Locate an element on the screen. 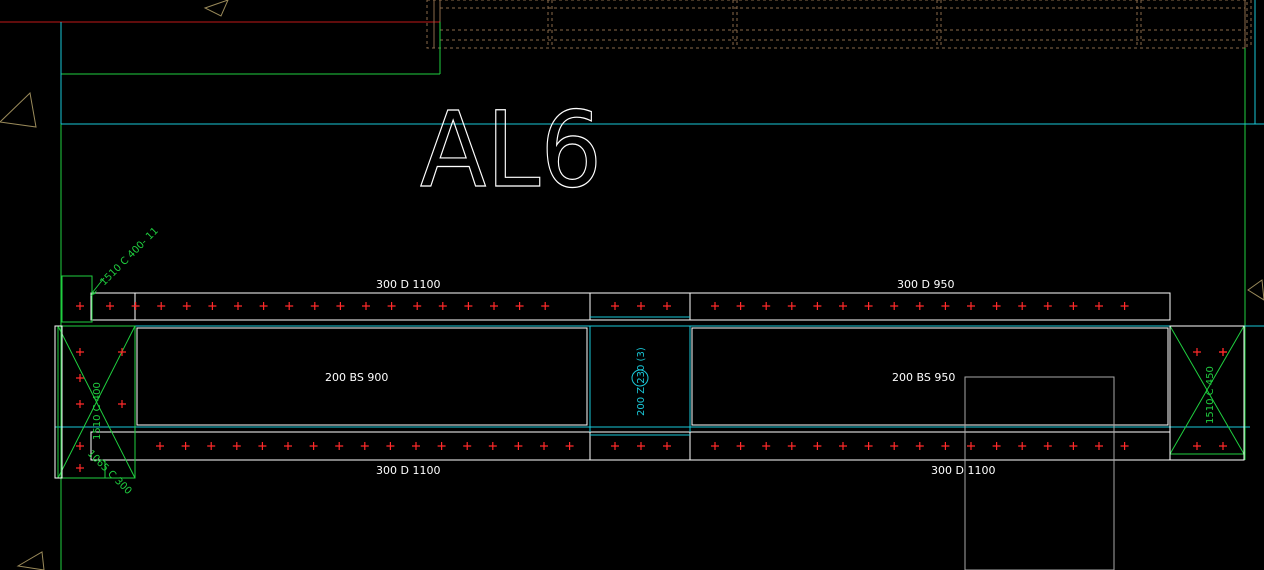 The height and width of the screenshot is (570, 1264). label-top-left: 300 D 1100 is located at coordinates (408, 284).